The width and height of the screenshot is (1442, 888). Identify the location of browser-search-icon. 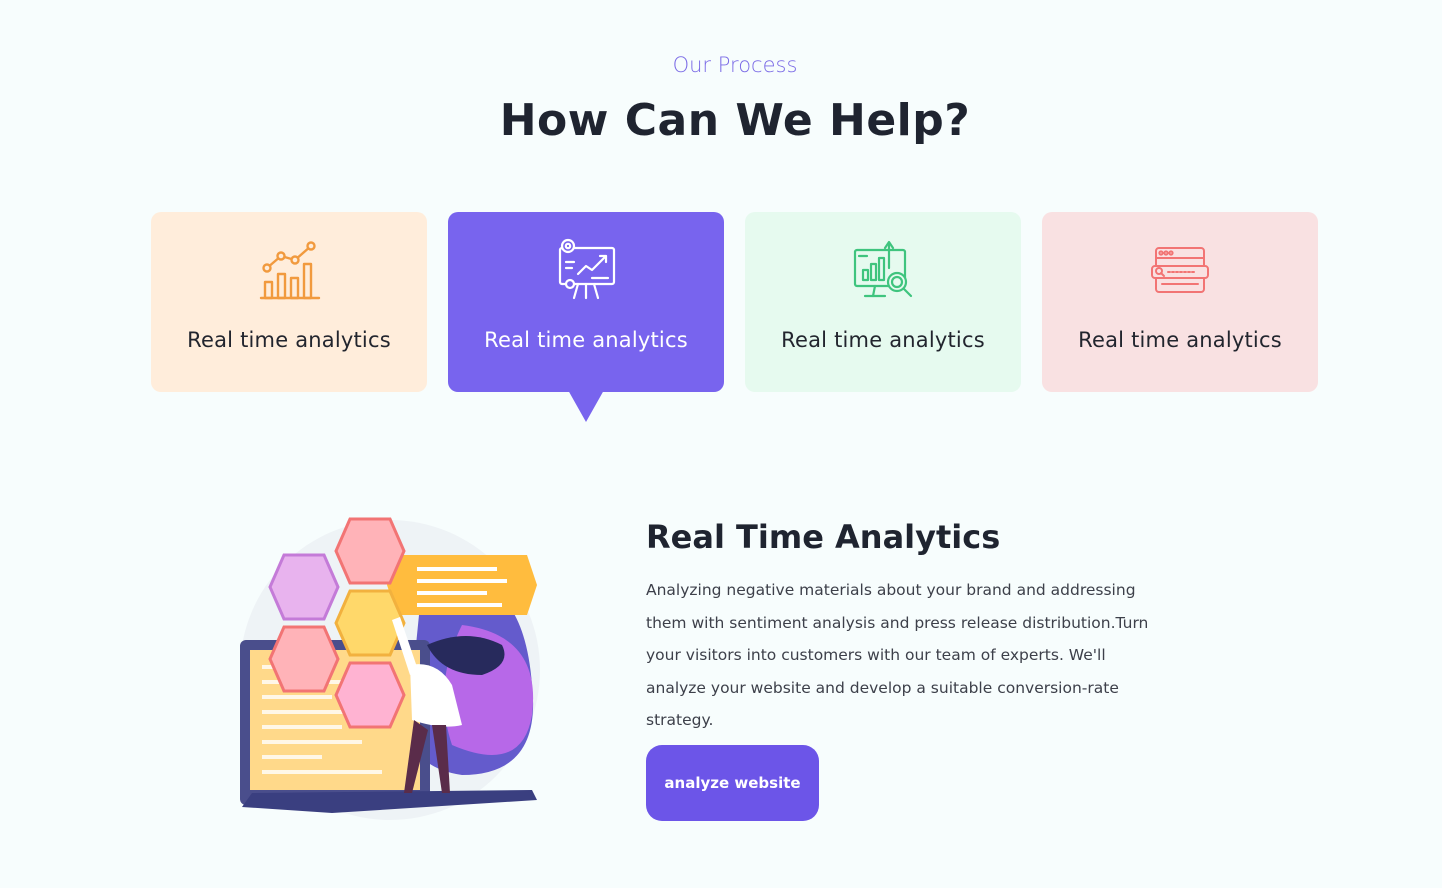
(1180, 270).